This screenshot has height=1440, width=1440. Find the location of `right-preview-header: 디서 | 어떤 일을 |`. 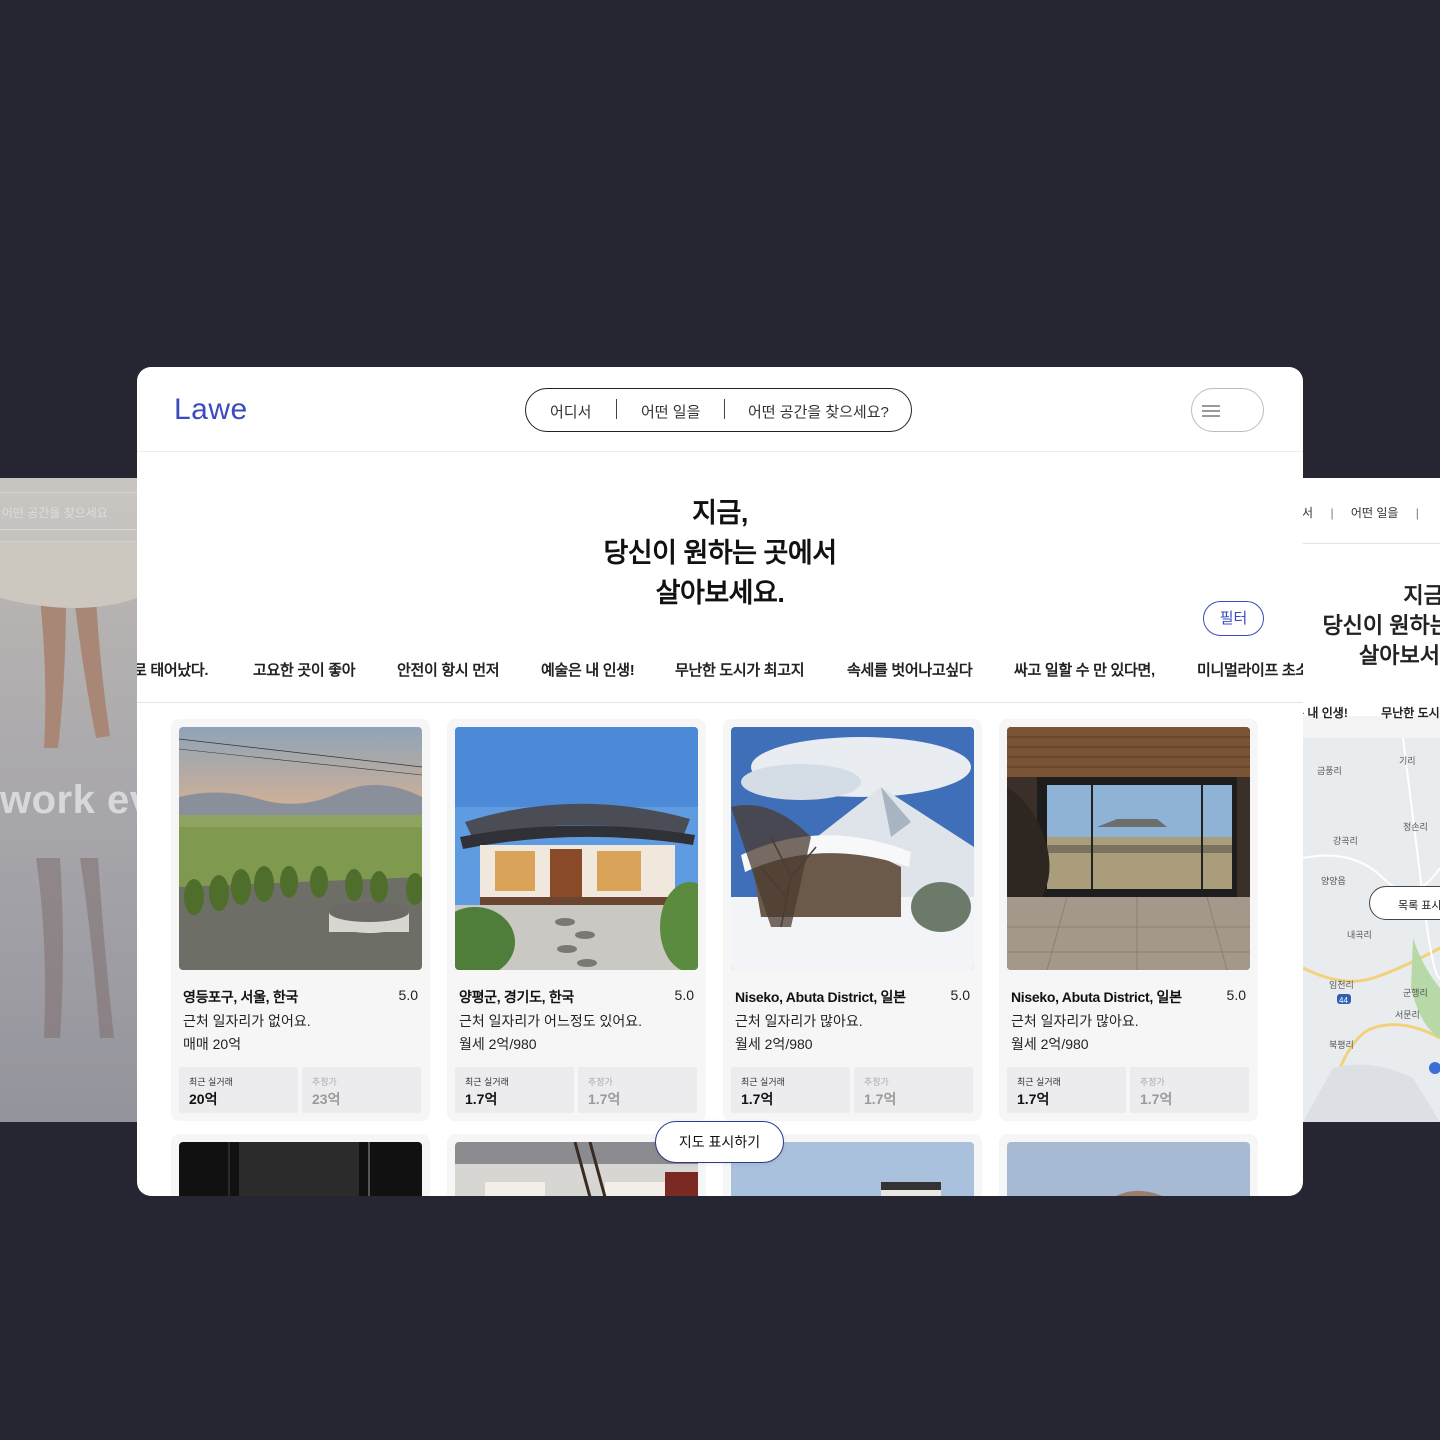

right-preview-header: 디서 | 어떤 일을 | is located at coordinates (1371, 511).